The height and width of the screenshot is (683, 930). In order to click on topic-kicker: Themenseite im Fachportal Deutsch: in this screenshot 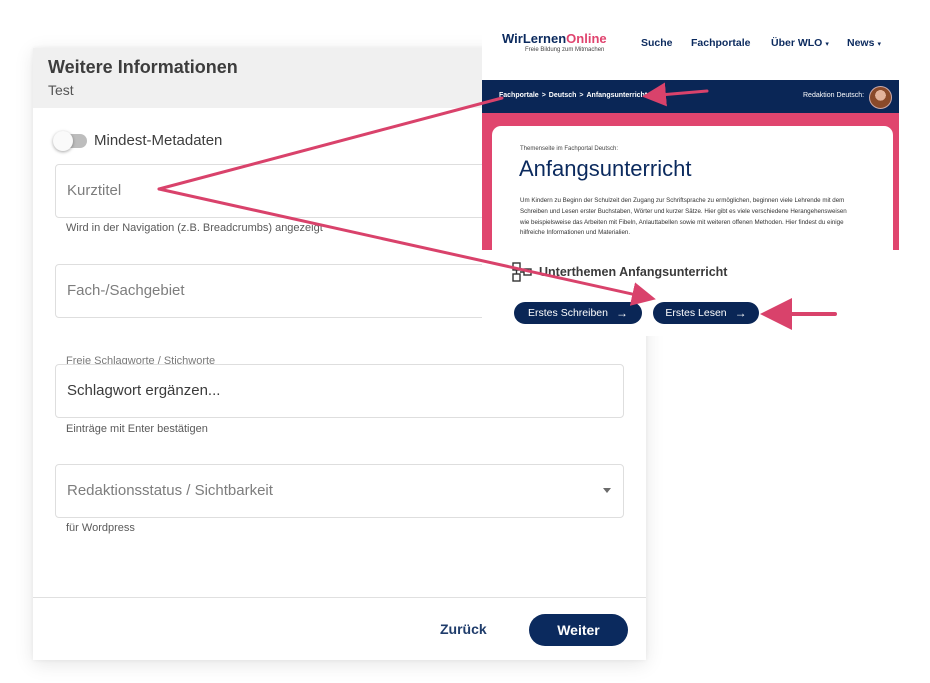, I will do `click(569, 149)`.